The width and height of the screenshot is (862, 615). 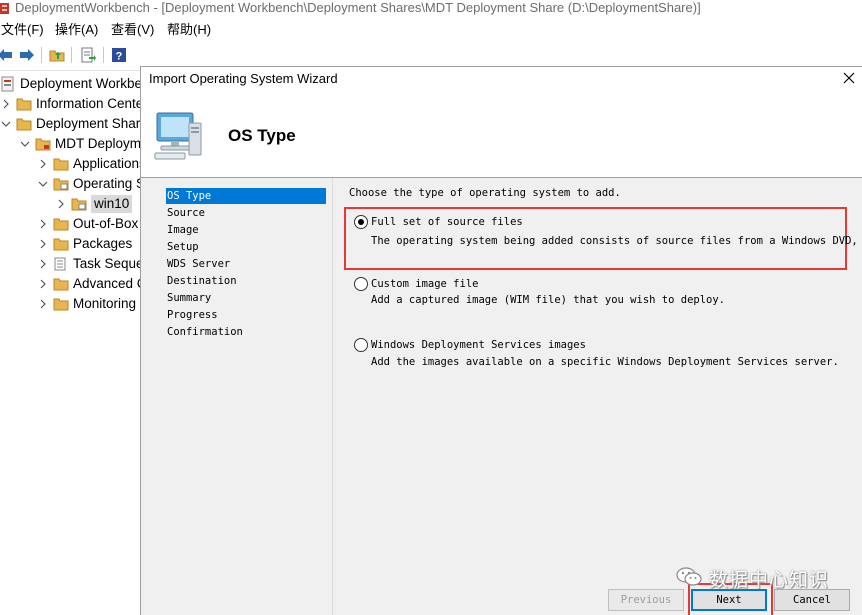 What do you see at coordinates (646, 600) in the screenshot?
I see `previous-button: Previous` at bounding box center [646, 600].